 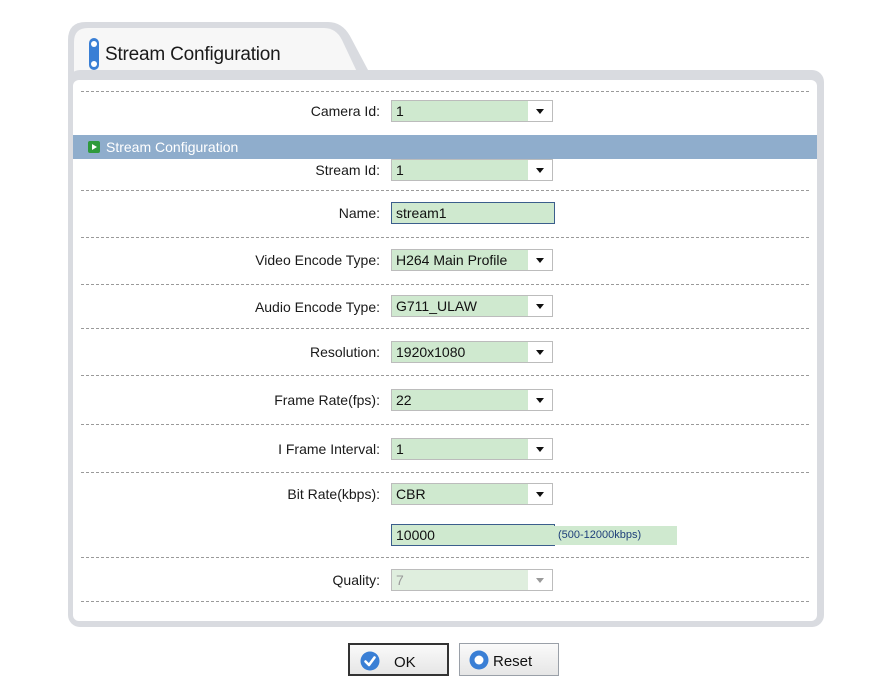 I want to click on quality-value: 7, so click(x=400, y=580).